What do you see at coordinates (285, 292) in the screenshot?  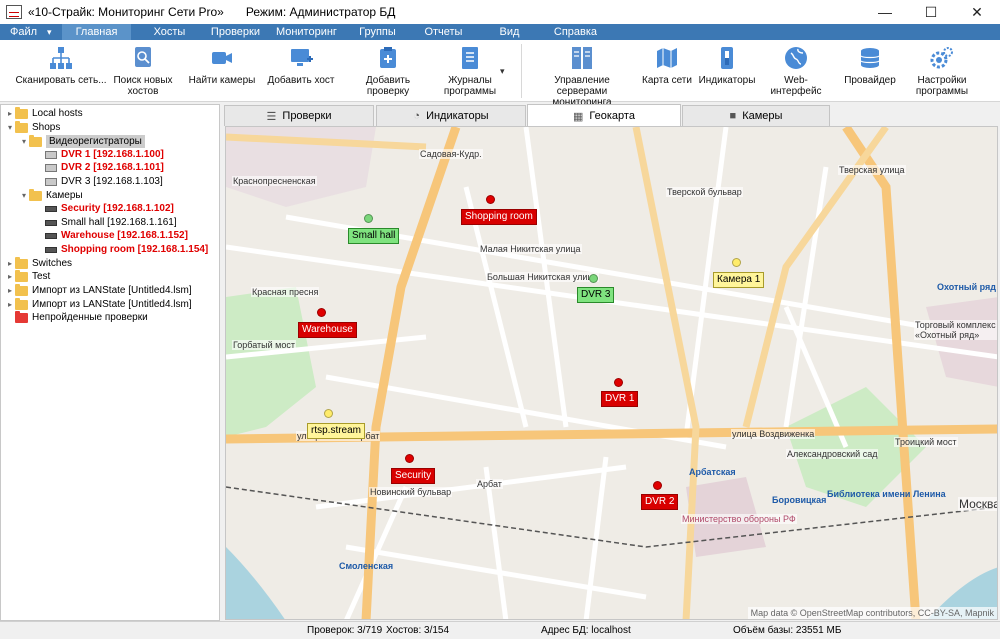 I see `place-label: Красная пресня` at bounding box center [285, 292].